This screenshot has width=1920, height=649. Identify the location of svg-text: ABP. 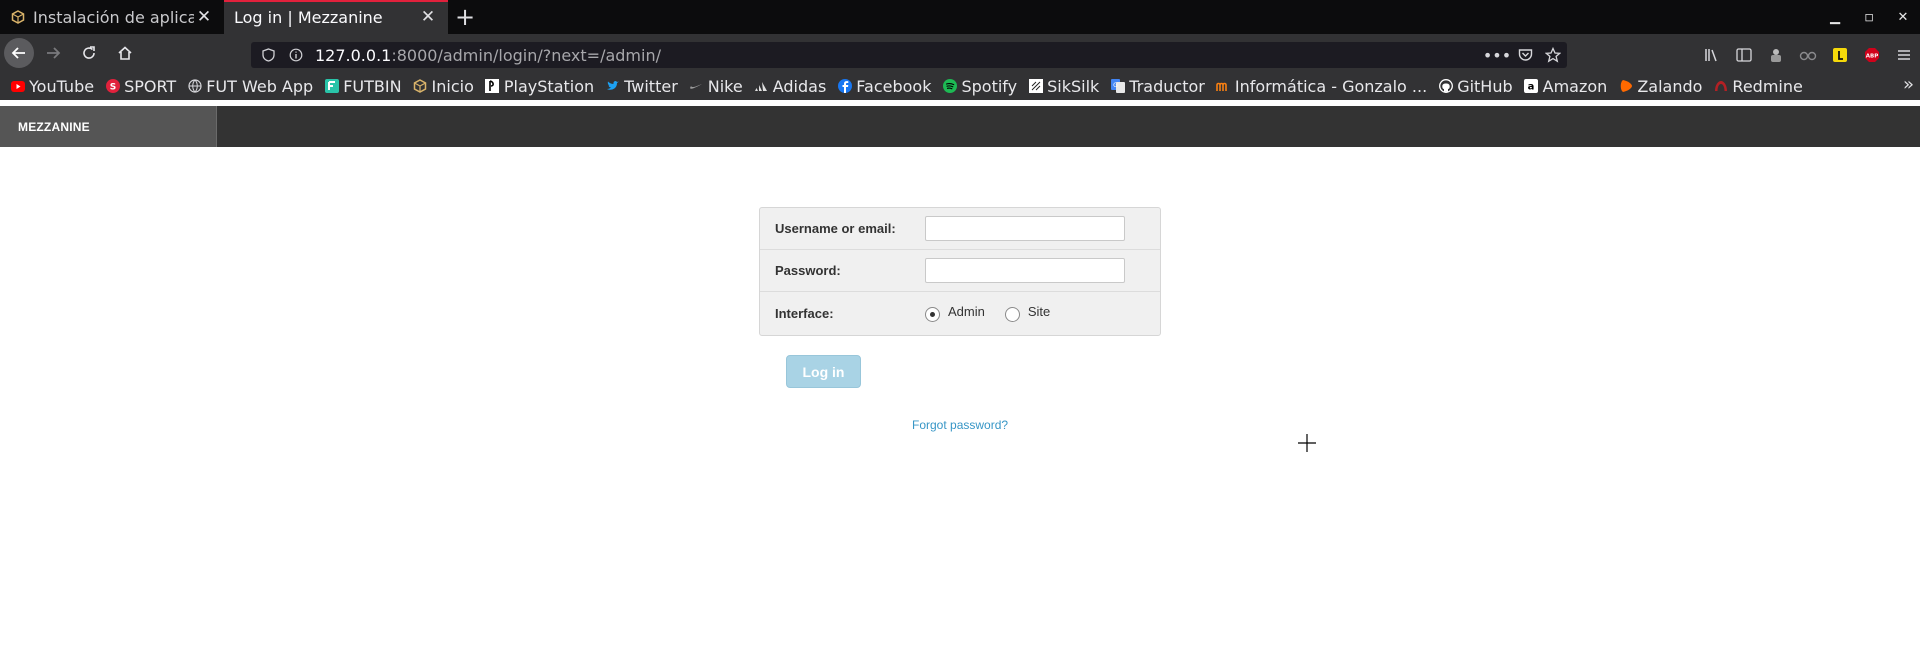
(1872, 57).